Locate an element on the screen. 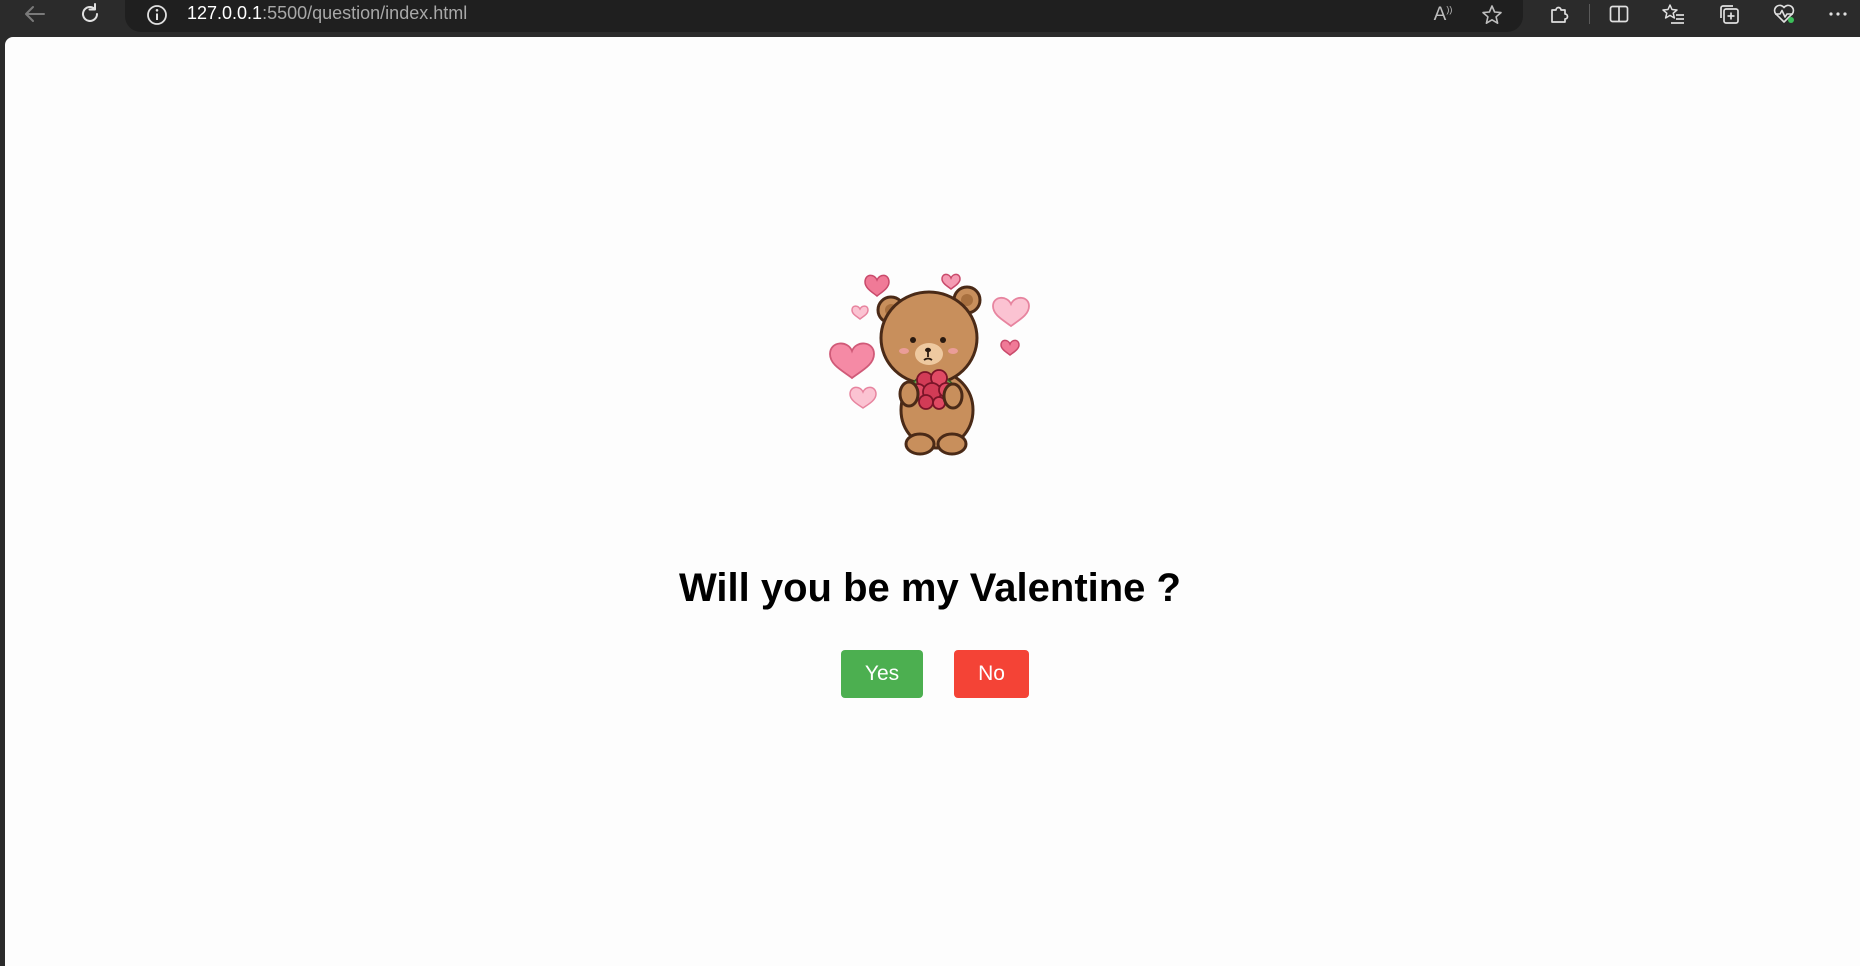  back-button is located at coordinates (35, 14).